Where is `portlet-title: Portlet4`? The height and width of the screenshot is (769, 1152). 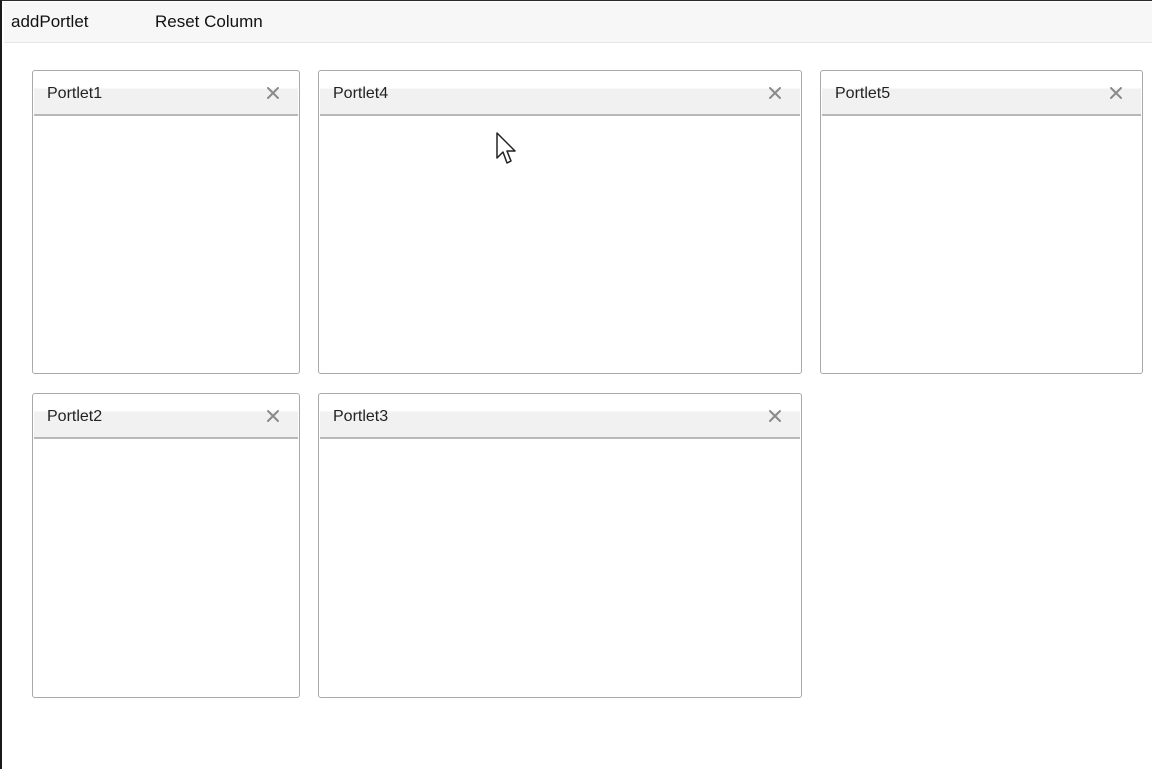 portlet-title: Portlet4 is located at coordinates (361, 93).